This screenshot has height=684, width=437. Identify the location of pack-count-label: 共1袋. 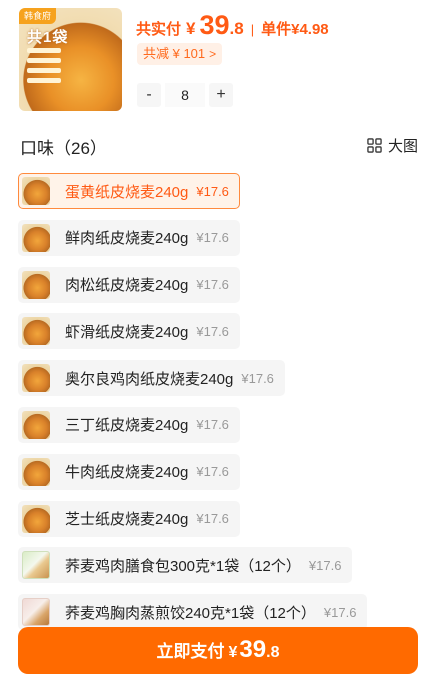
(48, 37).